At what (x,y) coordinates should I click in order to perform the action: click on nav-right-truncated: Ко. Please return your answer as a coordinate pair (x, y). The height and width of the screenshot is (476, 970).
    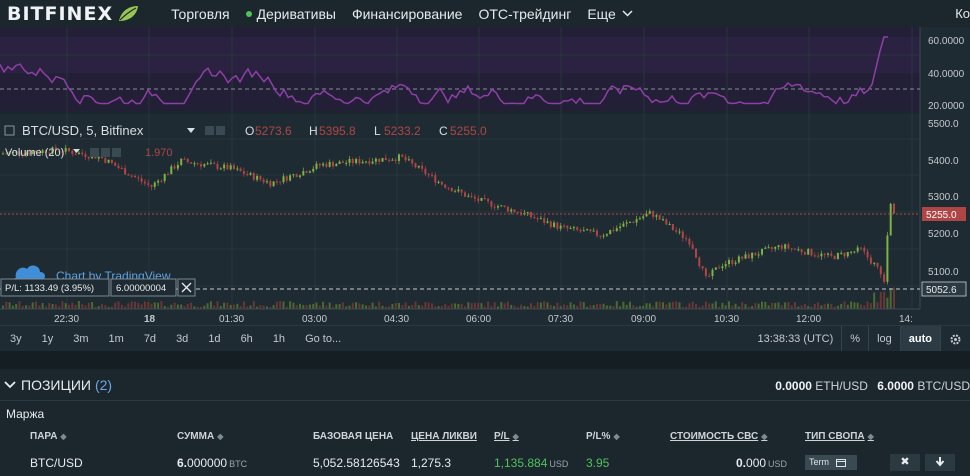
    Looking at the image, I should click on (962, 13).